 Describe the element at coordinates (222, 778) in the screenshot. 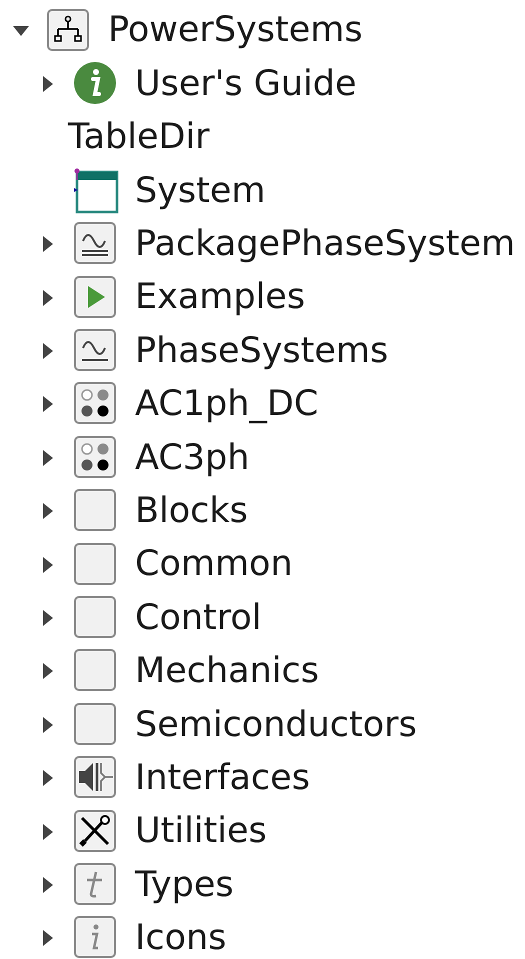

I see `tree-item-label: Interfaces` at that location.